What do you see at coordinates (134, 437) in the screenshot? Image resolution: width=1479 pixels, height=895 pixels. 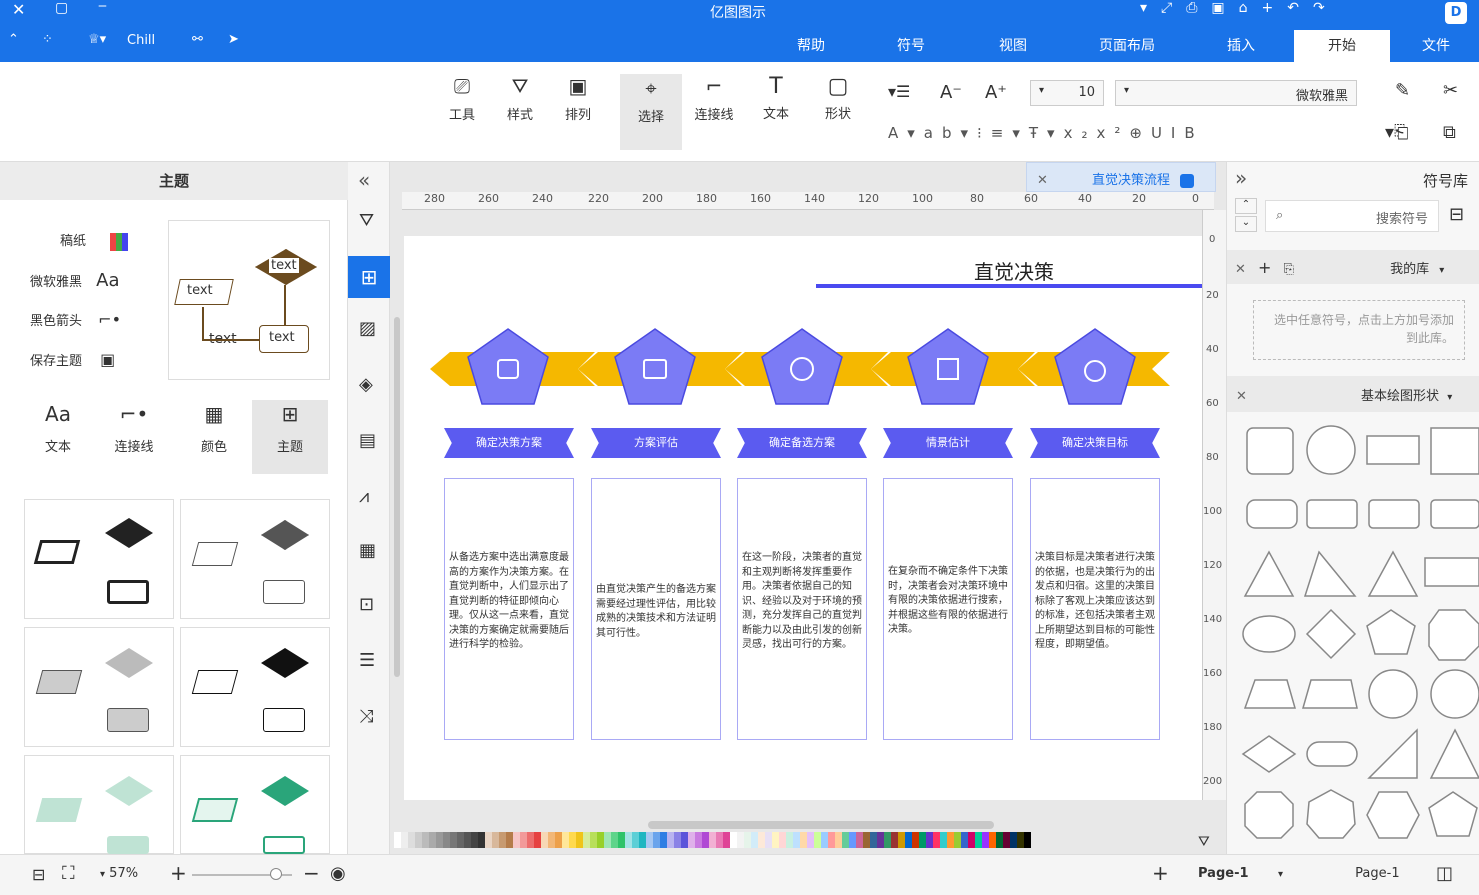 I see `theme-tab-connector: ⌐• 连接线` at bounding box center [134, 437].